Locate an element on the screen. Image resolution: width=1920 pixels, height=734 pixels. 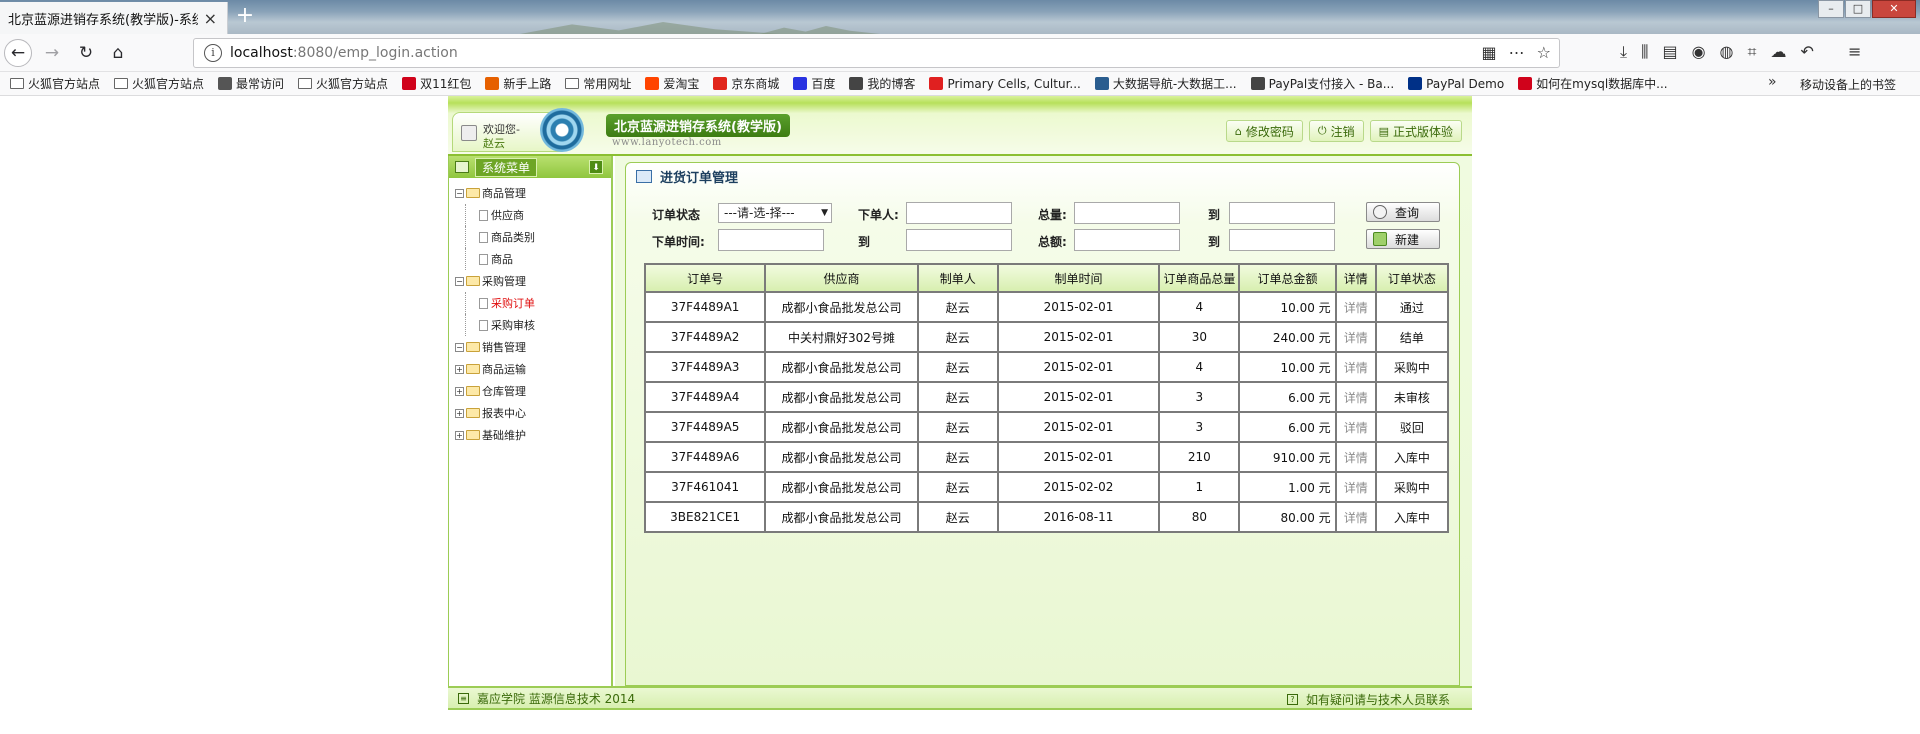
bookmarks-overflow-icon: » is located at coordinates (1772, 82).